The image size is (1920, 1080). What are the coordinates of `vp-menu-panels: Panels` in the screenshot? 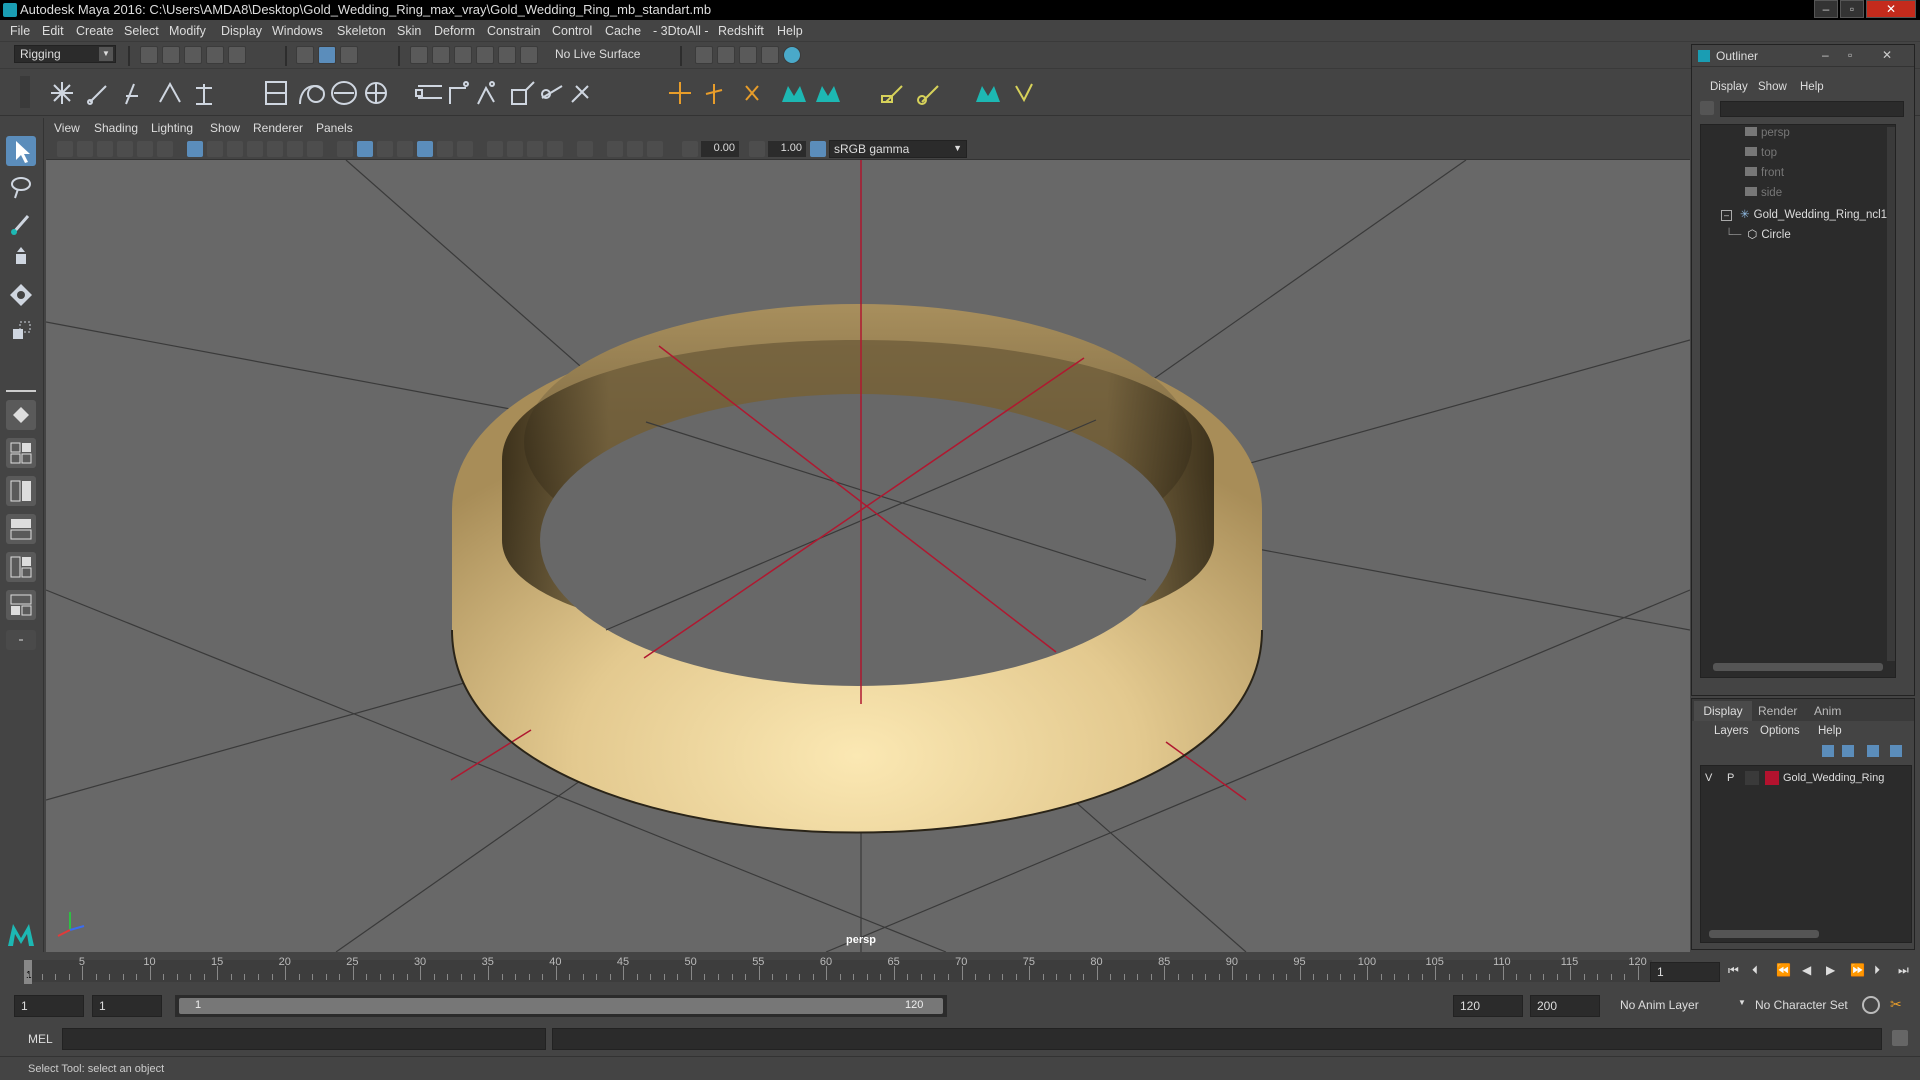 It's located at (334, 128).